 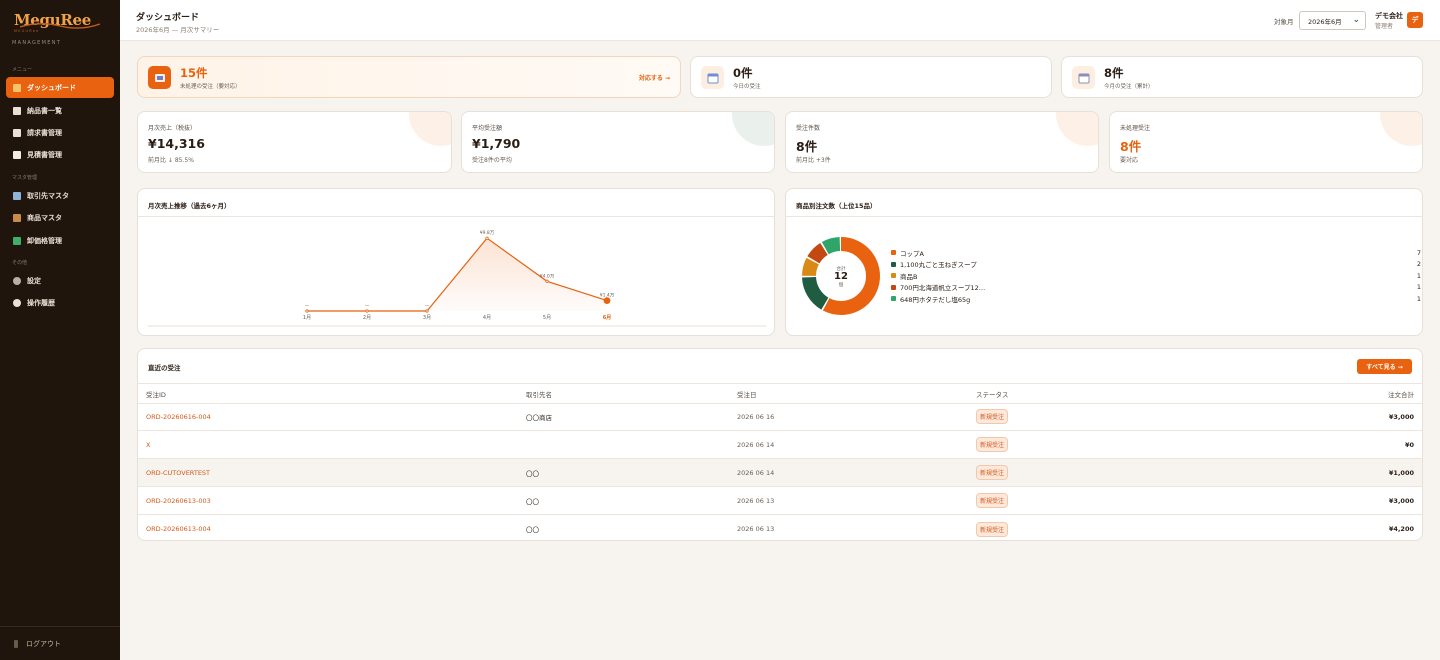 I want to click on section-title: 直近の受注, so click(x=164, y=368).